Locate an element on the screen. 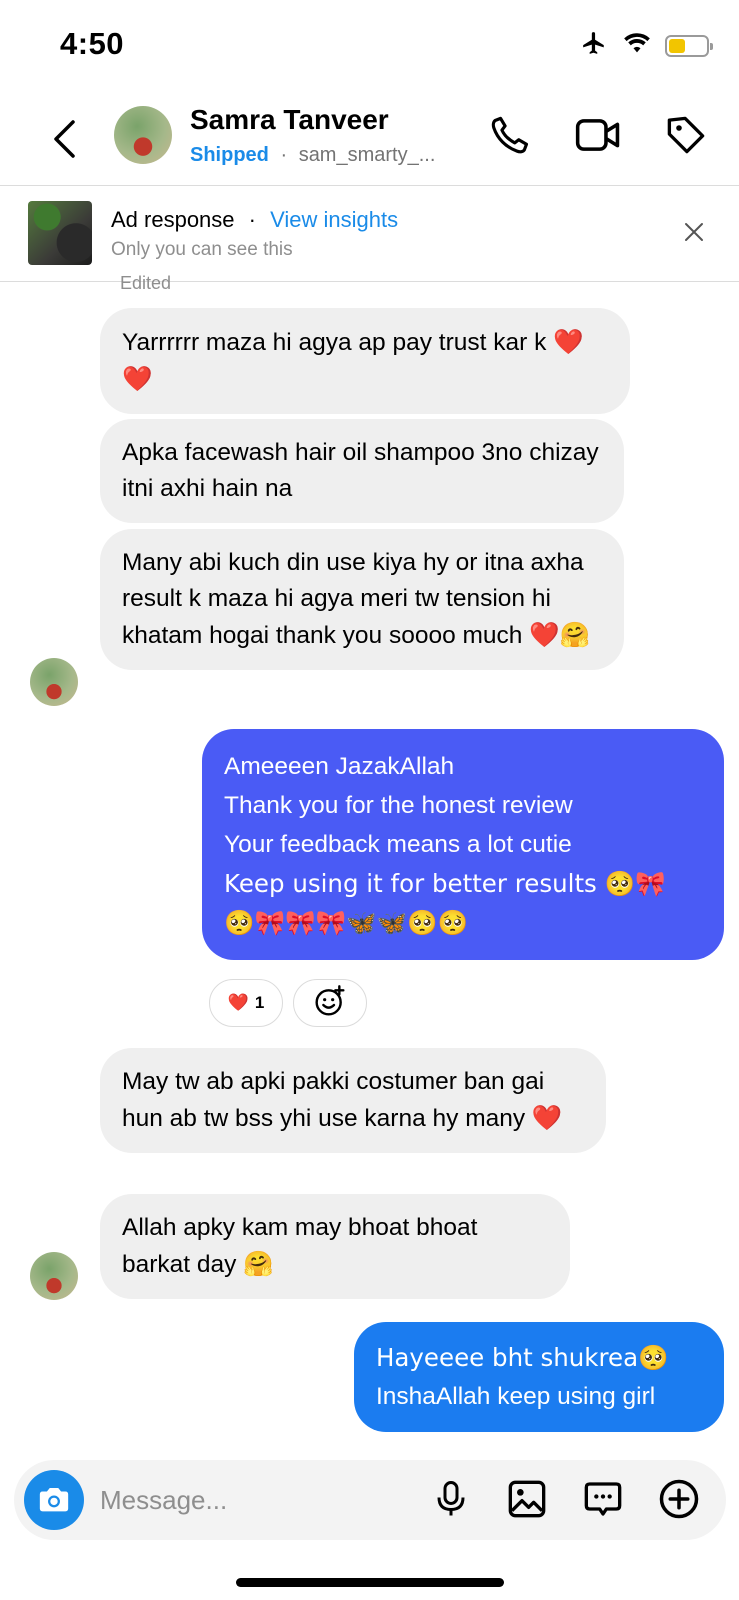  back-icon is located at coordinates (64, 139).